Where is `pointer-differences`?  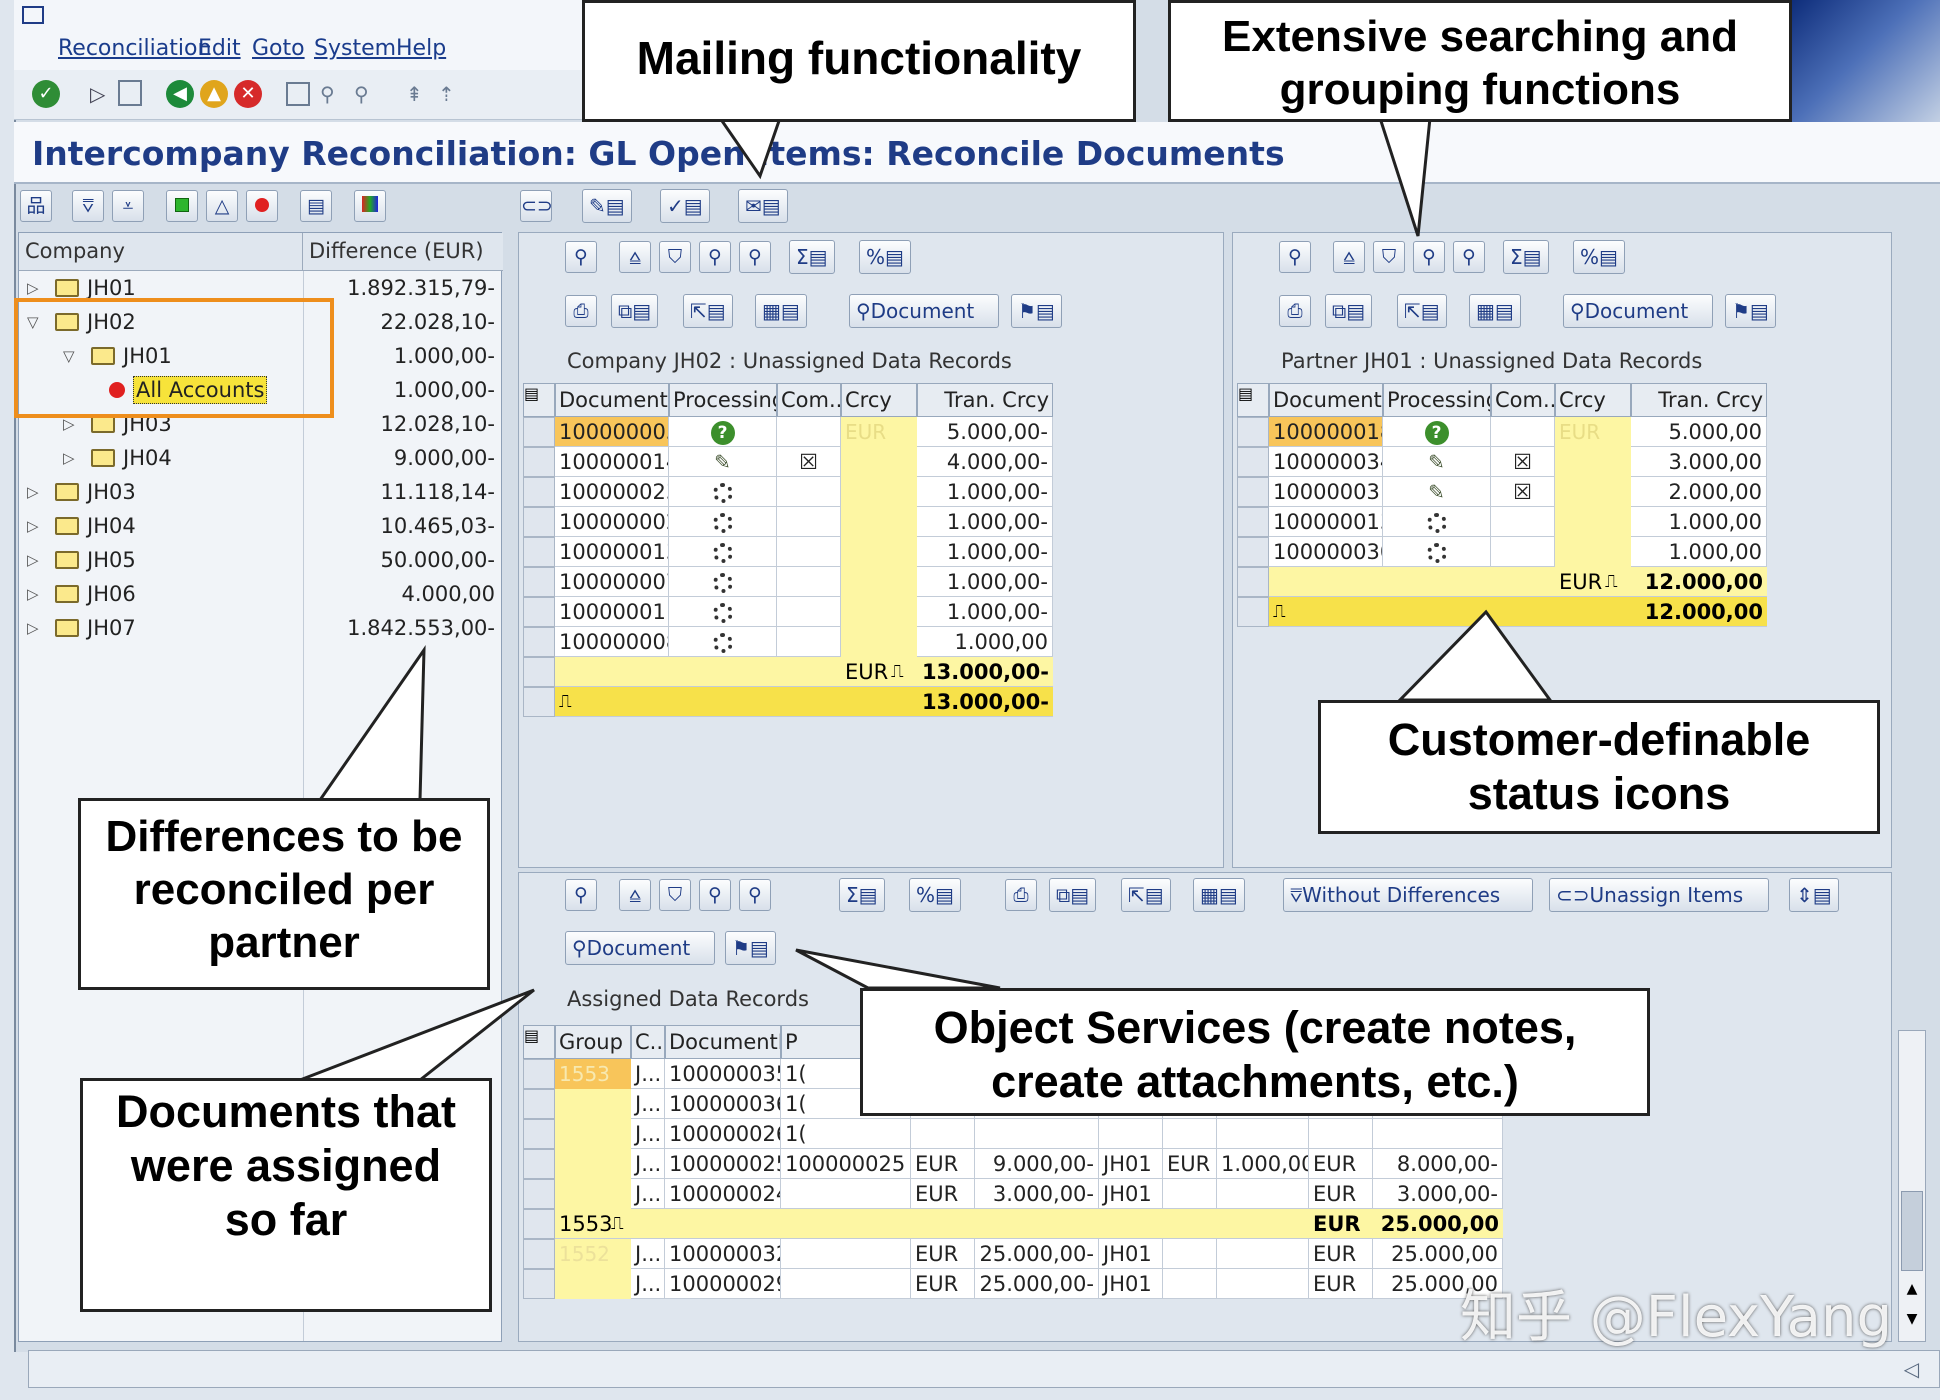 pointer-differences is located at coordinates (371, 723).